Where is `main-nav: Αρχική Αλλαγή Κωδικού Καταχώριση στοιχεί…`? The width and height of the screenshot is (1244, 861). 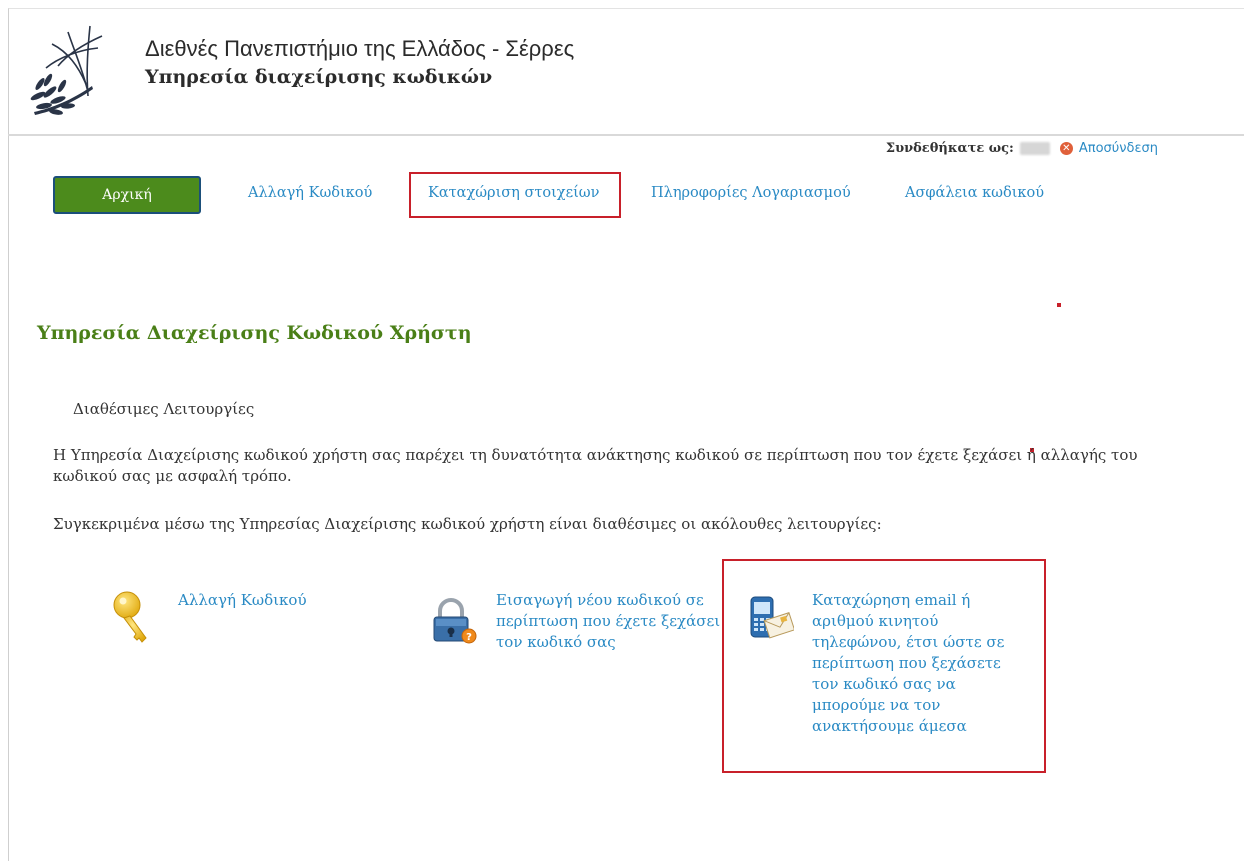 main-nav: Αρχική Αλλαγή Κωδικού Καταχώριση στοιχεί… is located at coordinates (622, 196).